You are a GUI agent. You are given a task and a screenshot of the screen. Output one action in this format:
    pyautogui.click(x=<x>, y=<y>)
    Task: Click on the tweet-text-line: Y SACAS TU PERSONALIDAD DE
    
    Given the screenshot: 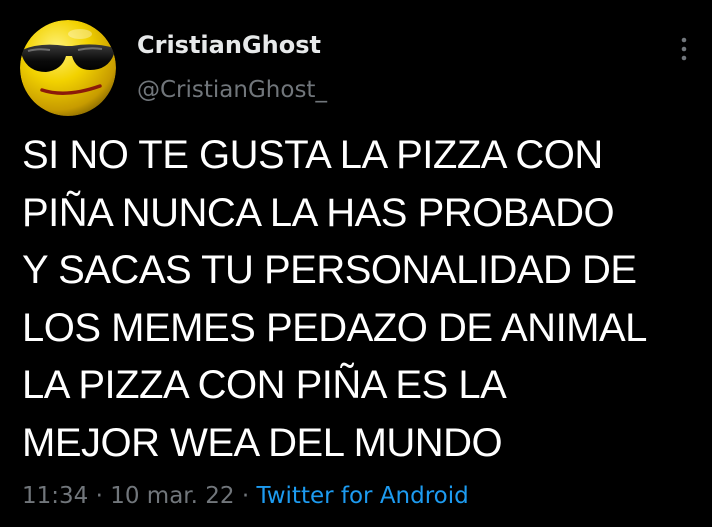 What is the action you would take?
    pyautogui.click(x=329, y=270)
    